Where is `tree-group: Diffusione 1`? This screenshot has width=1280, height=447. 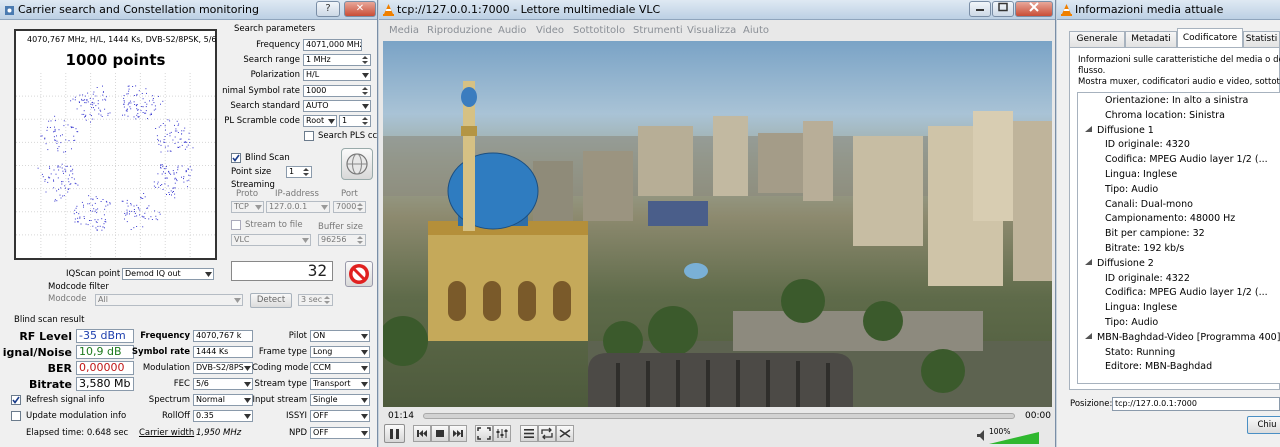 tree-group: Diffusione 1 is located at coordinates (1119, 131).